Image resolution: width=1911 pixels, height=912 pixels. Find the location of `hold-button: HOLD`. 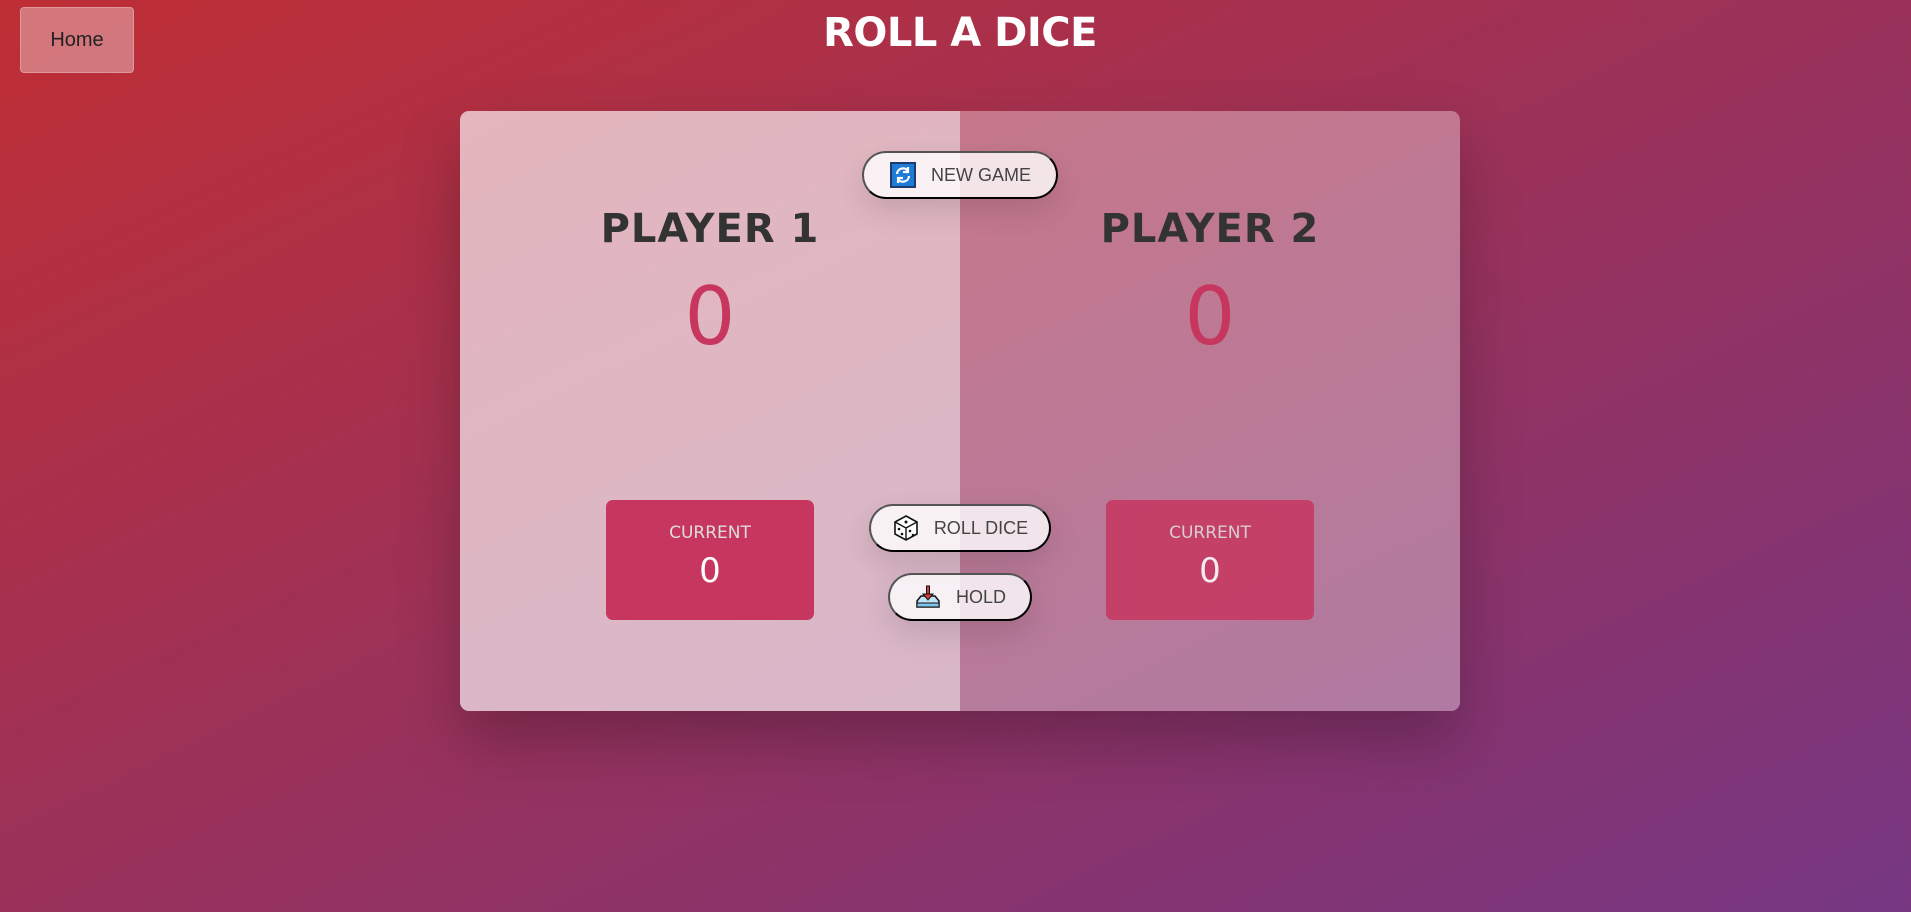

hold-button: HOLD is located at coordinates (960, 597).